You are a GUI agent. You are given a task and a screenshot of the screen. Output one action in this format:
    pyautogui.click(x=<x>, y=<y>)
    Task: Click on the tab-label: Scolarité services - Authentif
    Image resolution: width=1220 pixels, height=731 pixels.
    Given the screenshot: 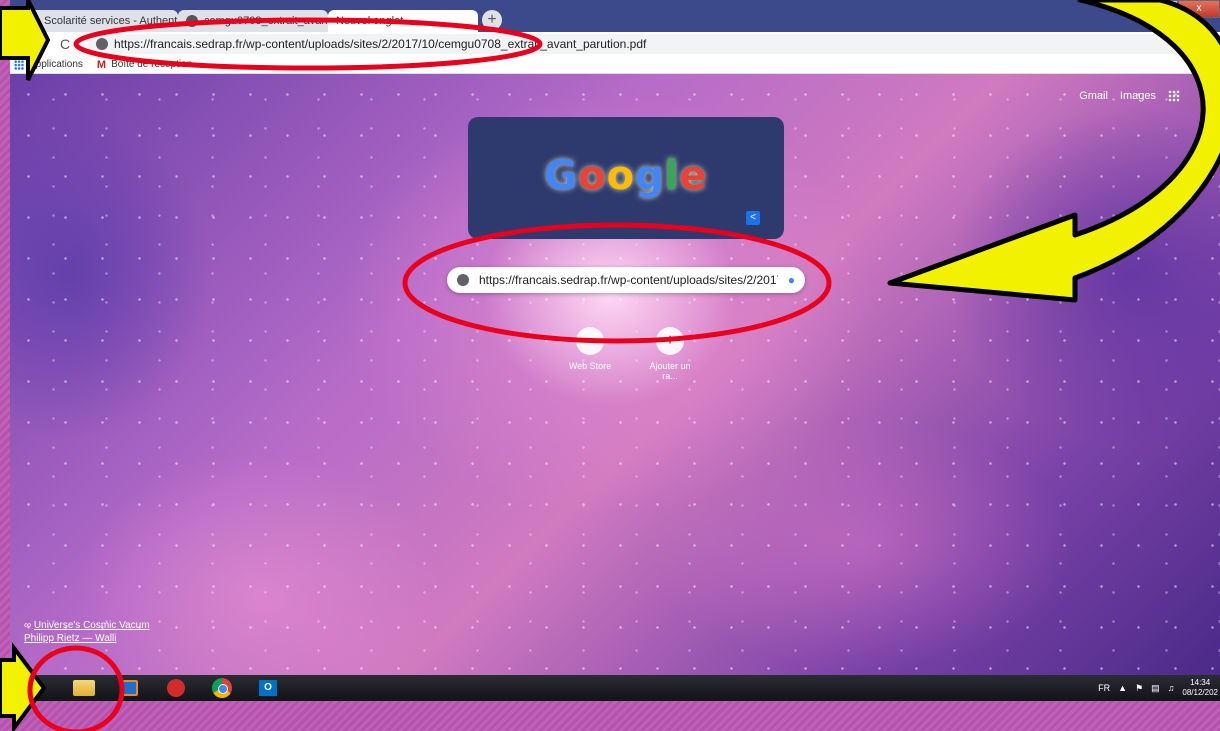 What is the action you would take?
    pyautogui.click(x=111, y=21)
    